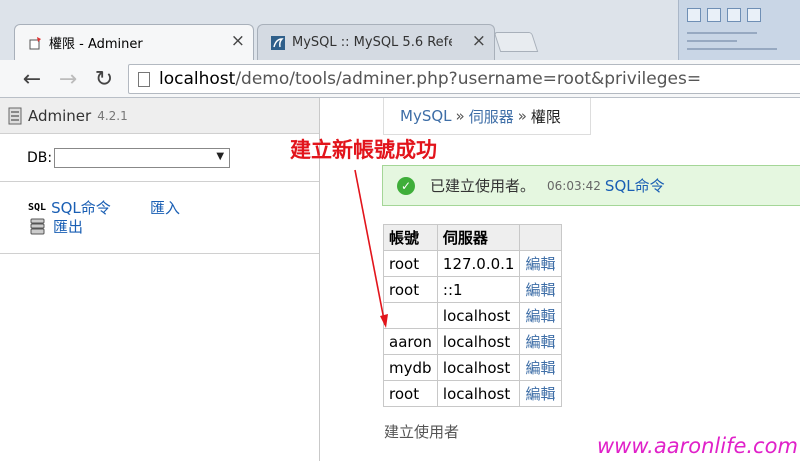 This screenshot has width=800, height=461. Describe the element at coordinates (278, 43) in the screenshot. I see `mysql-dolphin-favicon-icon` at that location.